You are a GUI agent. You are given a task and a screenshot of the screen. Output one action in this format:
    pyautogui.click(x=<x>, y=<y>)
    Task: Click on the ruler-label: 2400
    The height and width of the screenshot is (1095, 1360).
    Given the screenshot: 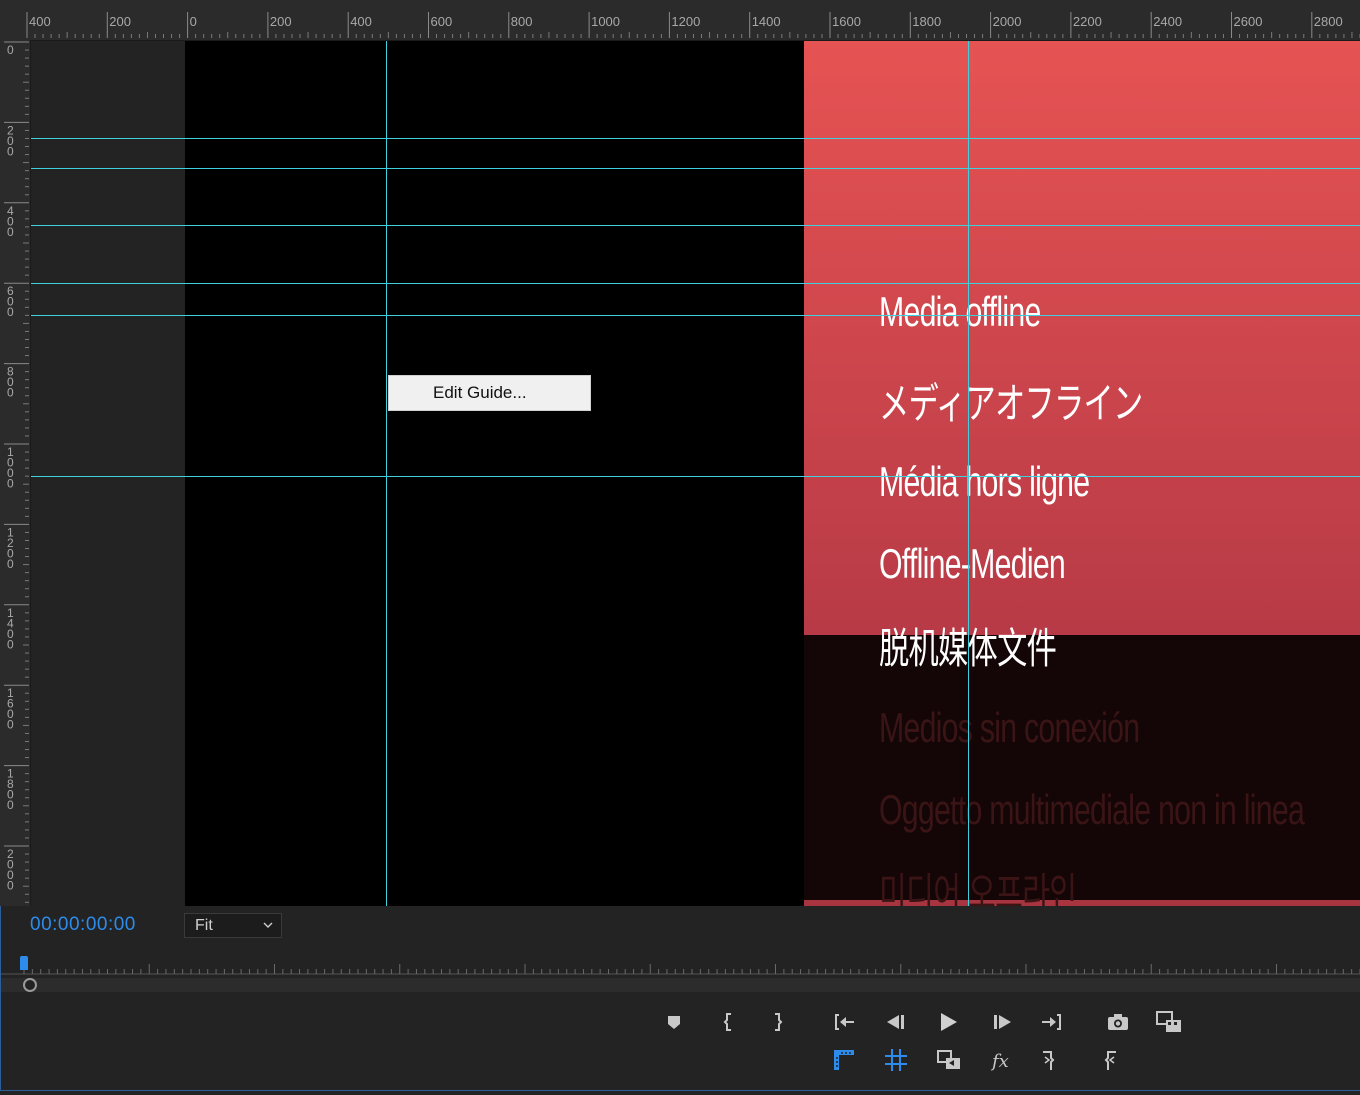 What is the action you would take?
    pyautogui.click(x=1167, y=21)
    